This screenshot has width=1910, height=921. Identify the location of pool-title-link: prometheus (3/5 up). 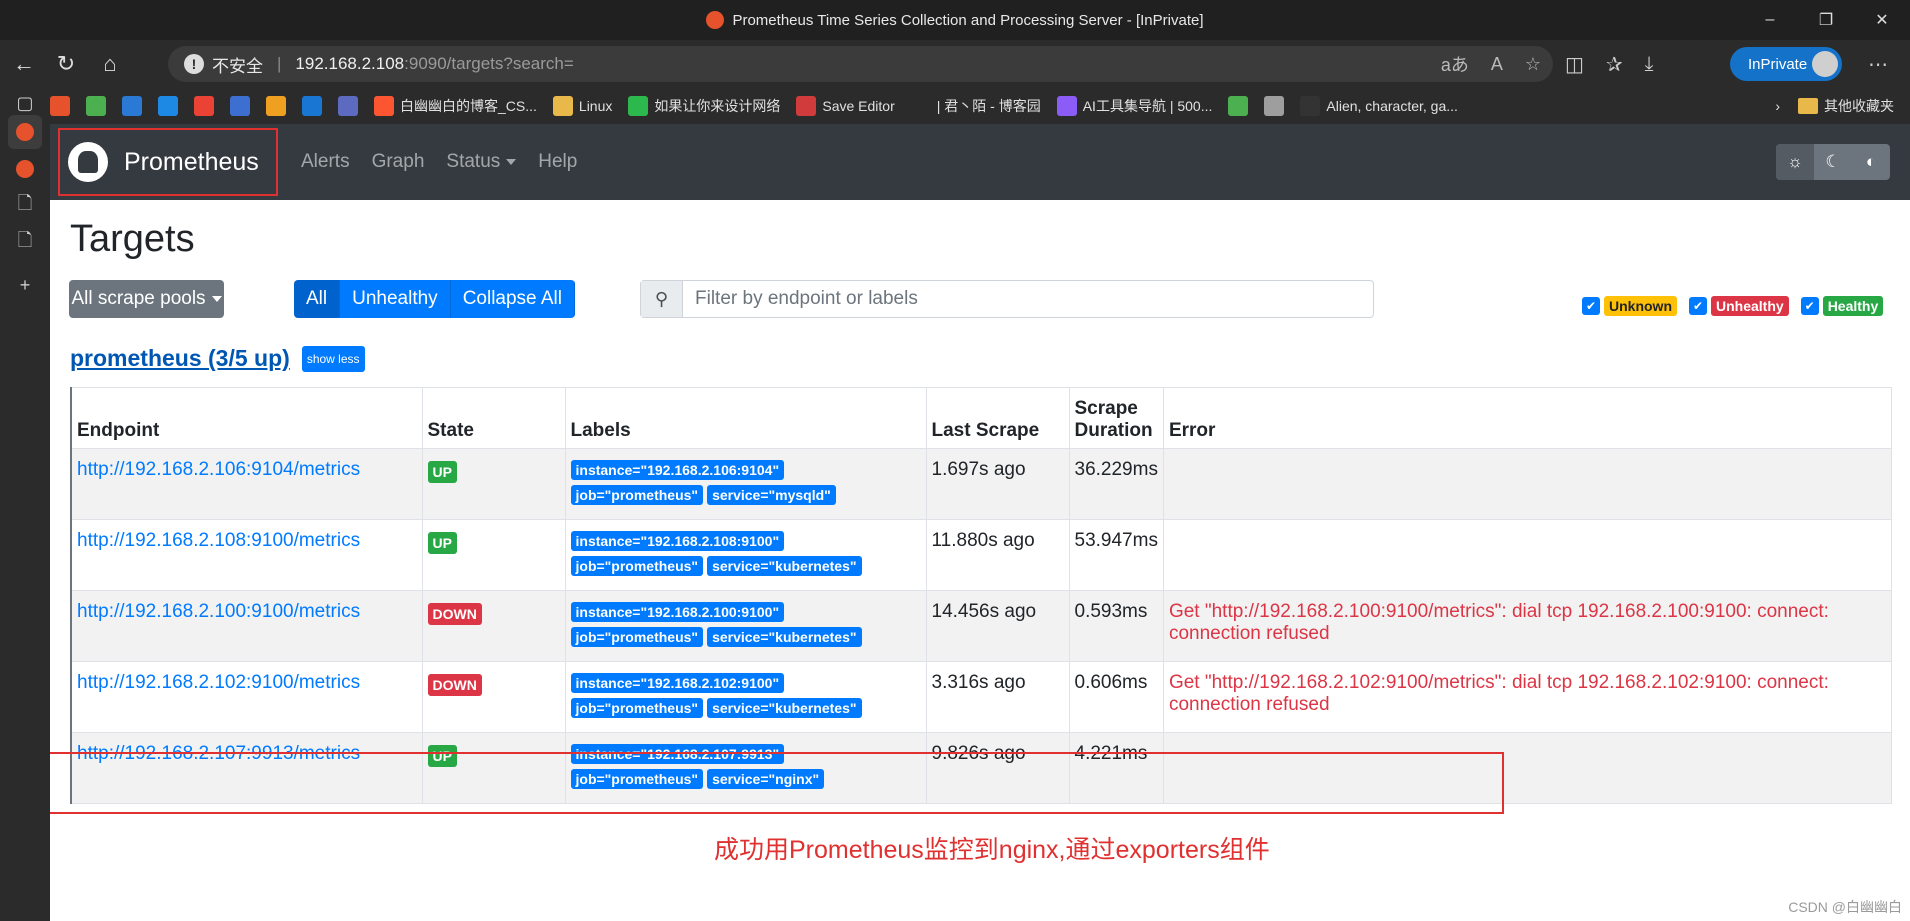
(180, 358).